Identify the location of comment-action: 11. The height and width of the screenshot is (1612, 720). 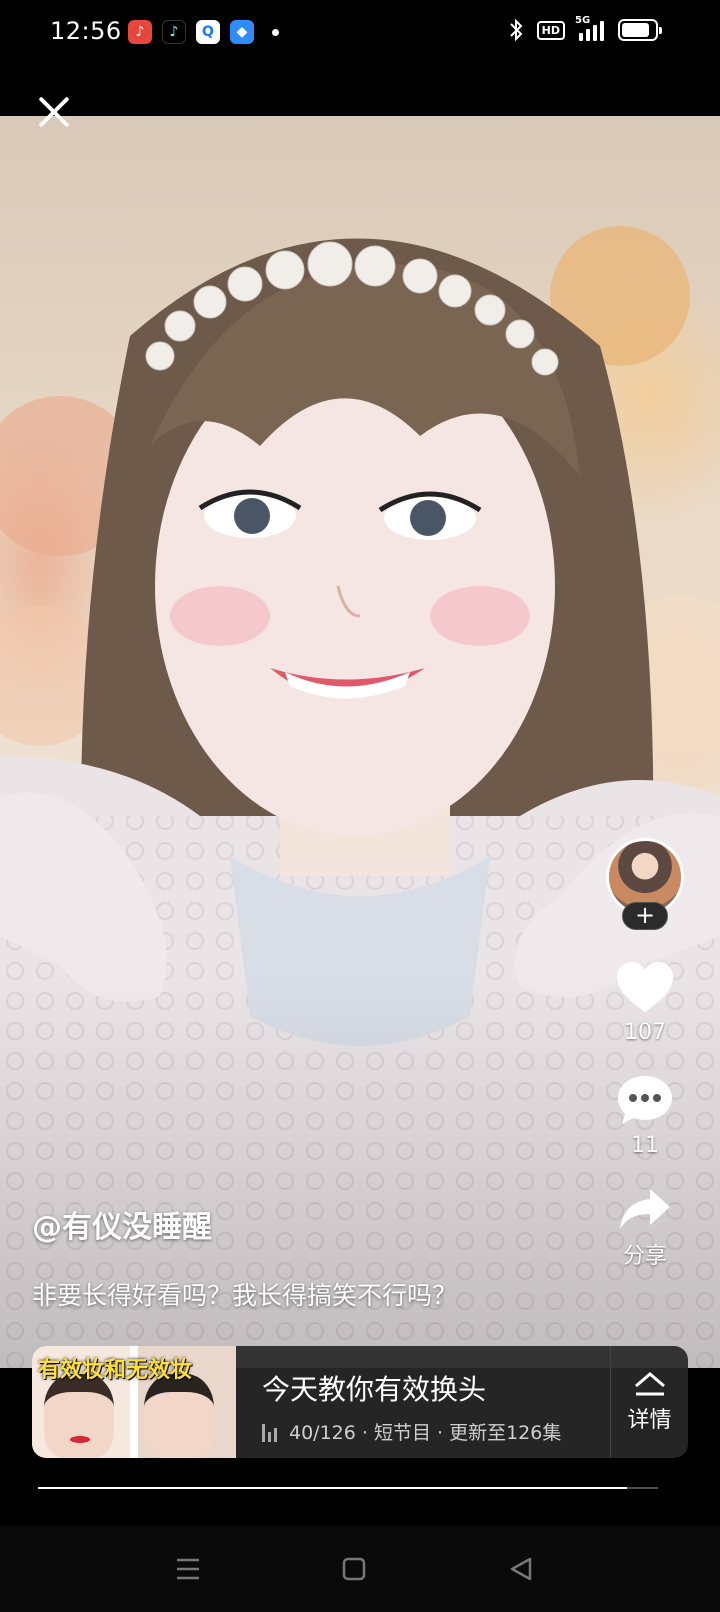
(645, 1115).